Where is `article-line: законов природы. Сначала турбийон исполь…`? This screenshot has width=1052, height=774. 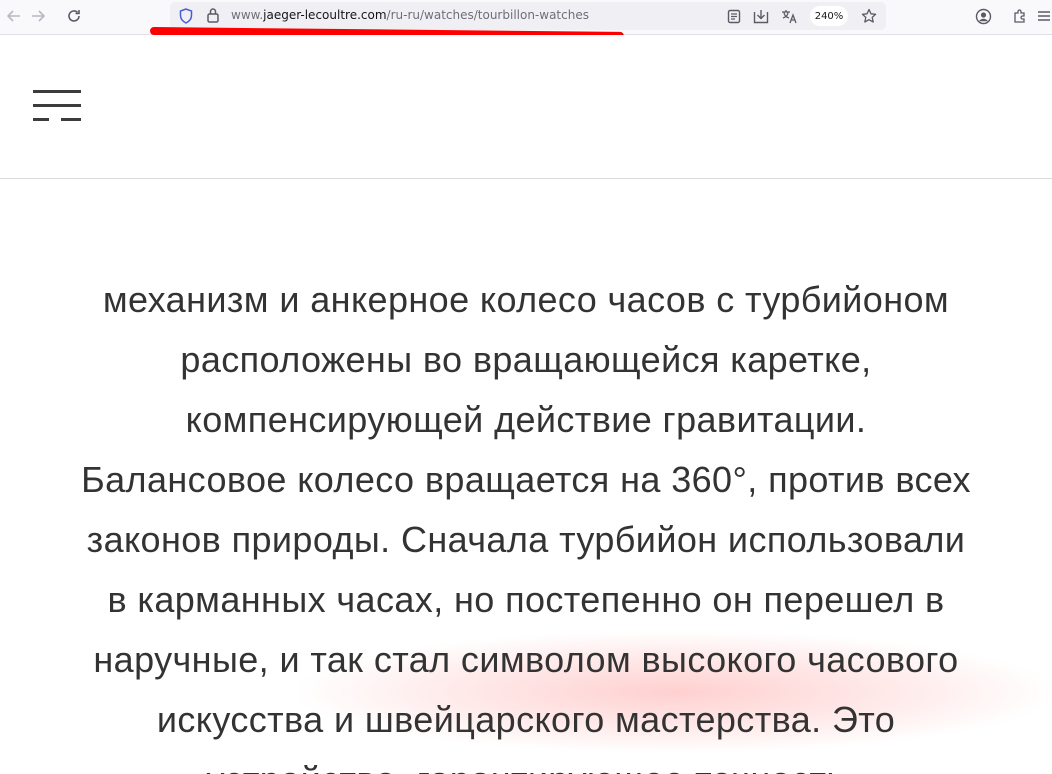 article-line: законов природы. Сначала турбийон исполь… is located at coordinates (526, 539).